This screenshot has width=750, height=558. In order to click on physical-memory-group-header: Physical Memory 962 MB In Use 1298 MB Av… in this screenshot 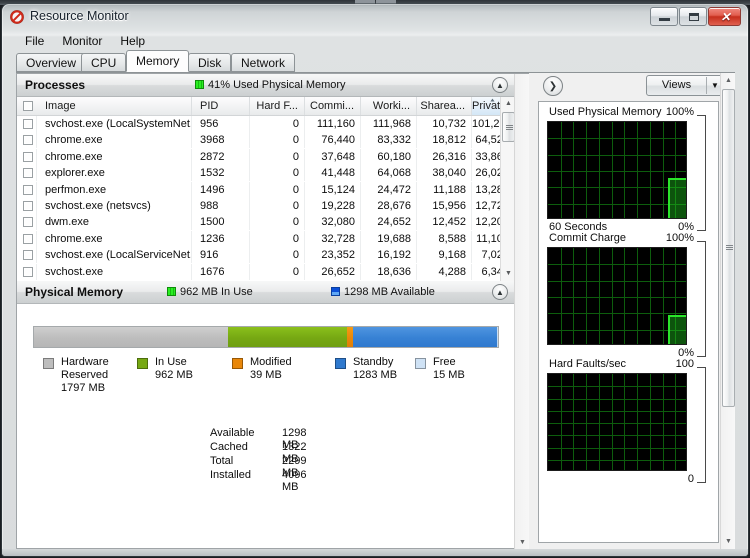, I will do `click(266, 292)`.